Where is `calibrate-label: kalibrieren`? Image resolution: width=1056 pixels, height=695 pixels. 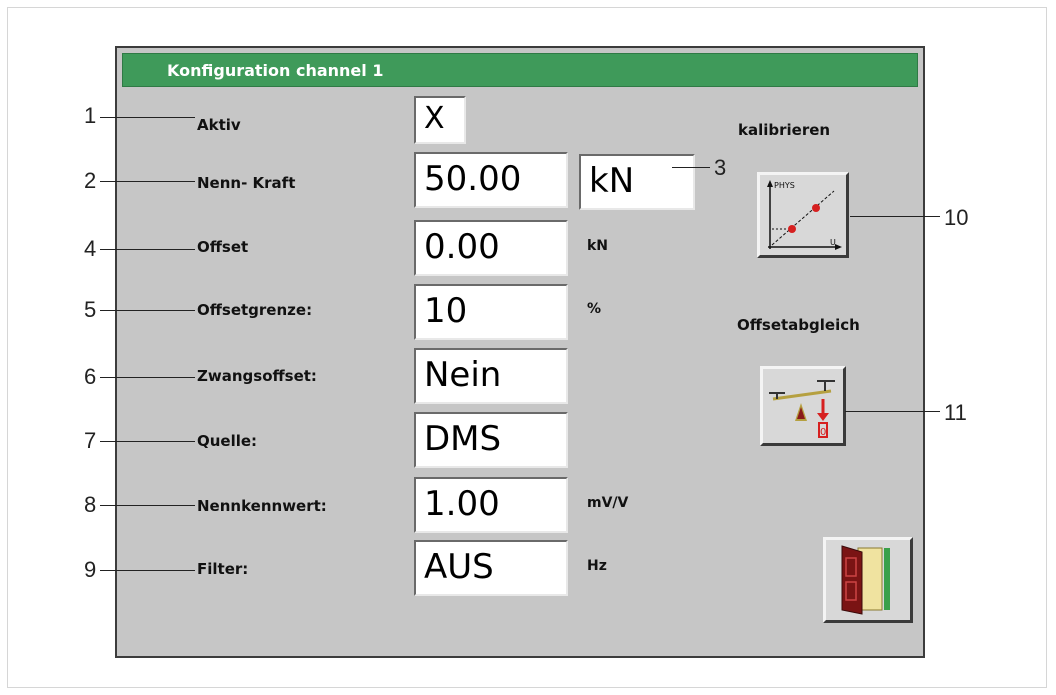 calibrate-label: kalibrieren is located at coordinates (784, 130).